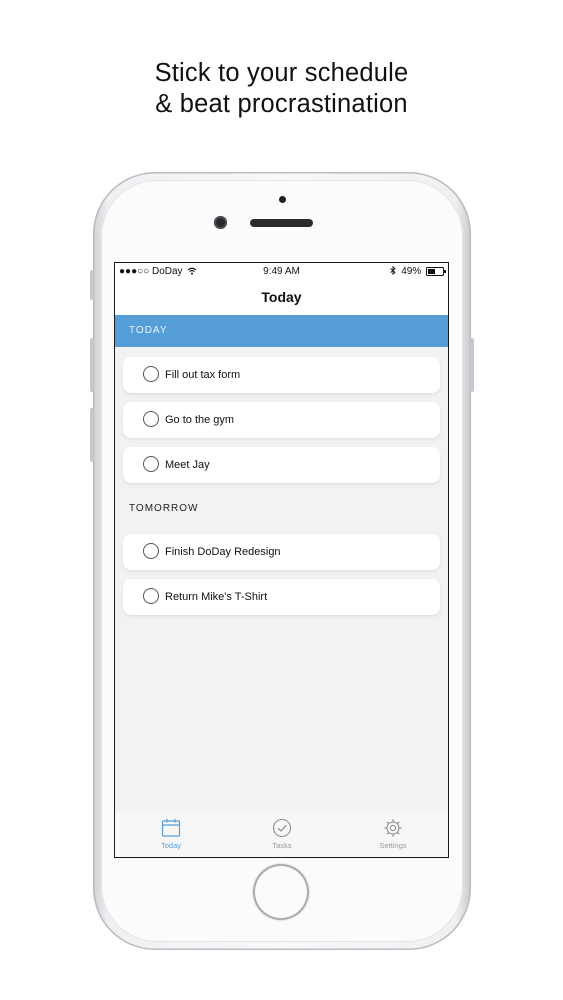  Describe the element at coordinates (282, 828) in the screenshot. I see `checkmark-circle-icon` at that location.